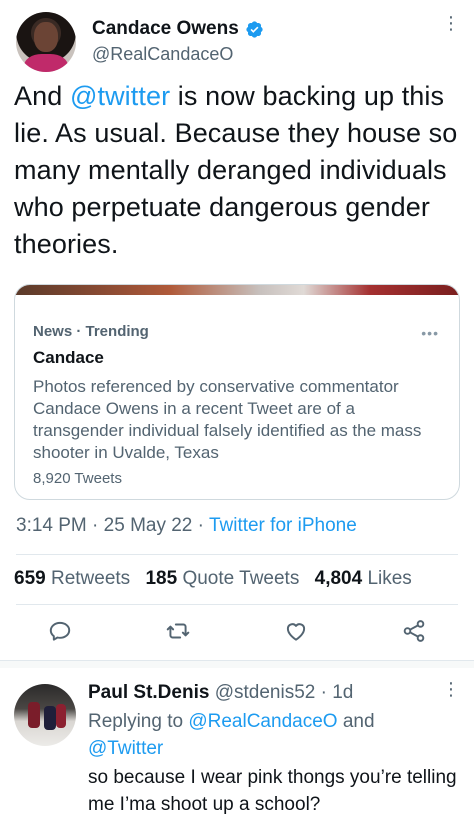 This screenshot has height=824, width=474. I want to click on tweet-mention-link: @twitter, so click(120, 96).